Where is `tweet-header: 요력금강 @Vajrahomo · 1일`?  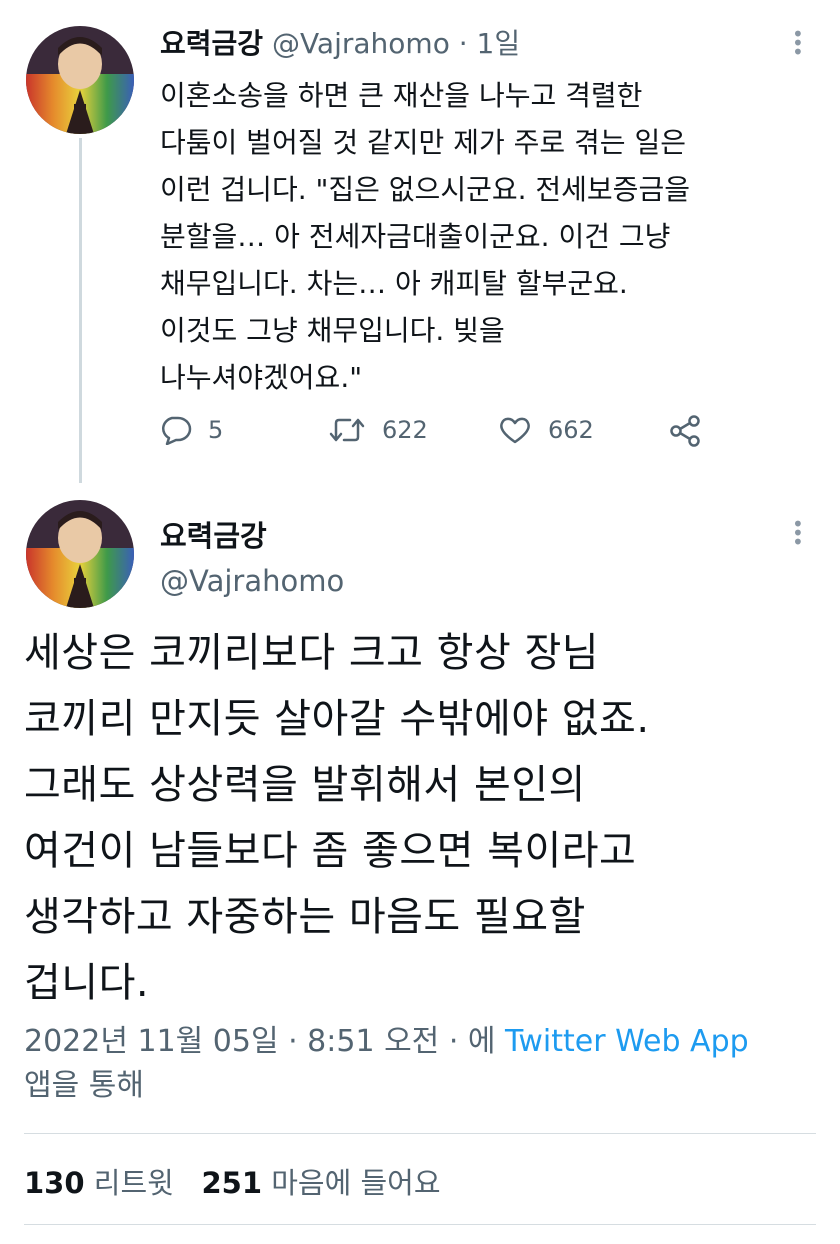 tweet-header: 요력금강 @Vajrahomo · 1일 is located at coordinates (340, 42).